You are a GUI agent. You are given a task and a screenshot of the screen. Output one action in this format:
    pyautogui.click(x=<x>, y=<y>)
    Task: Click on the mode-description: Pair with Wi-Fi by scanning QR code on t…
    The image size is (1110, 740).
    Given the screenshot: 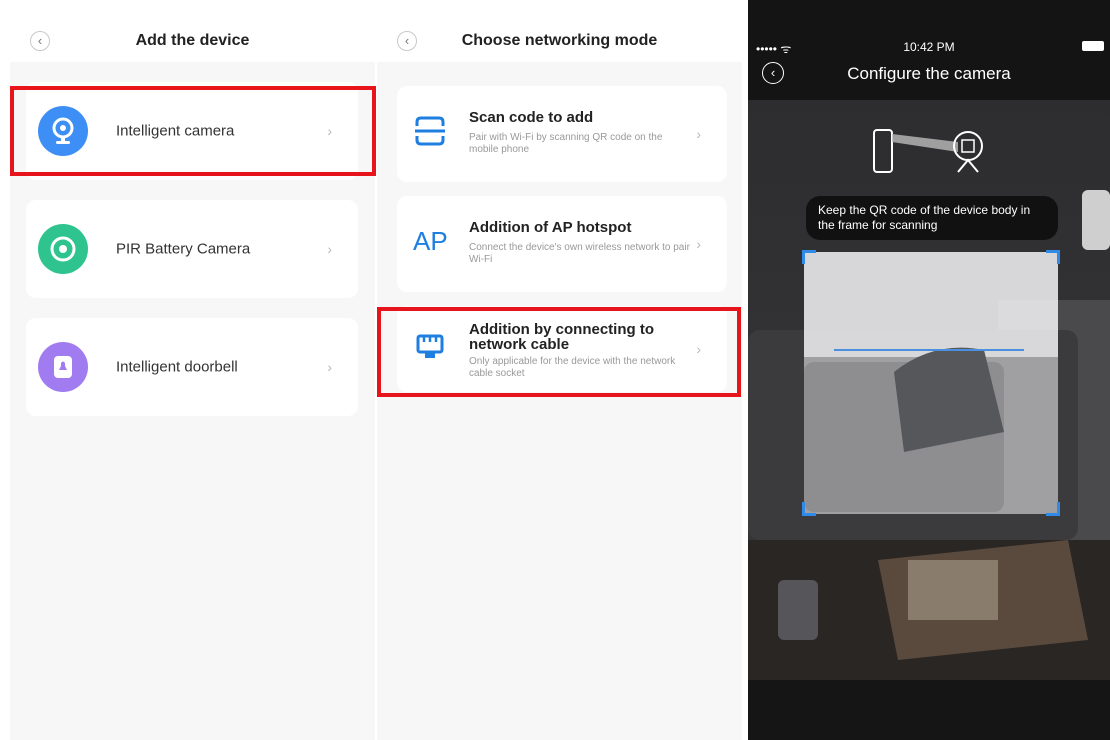 What is the action you would take?
    pyautogui.click(x=566, y=143)
    